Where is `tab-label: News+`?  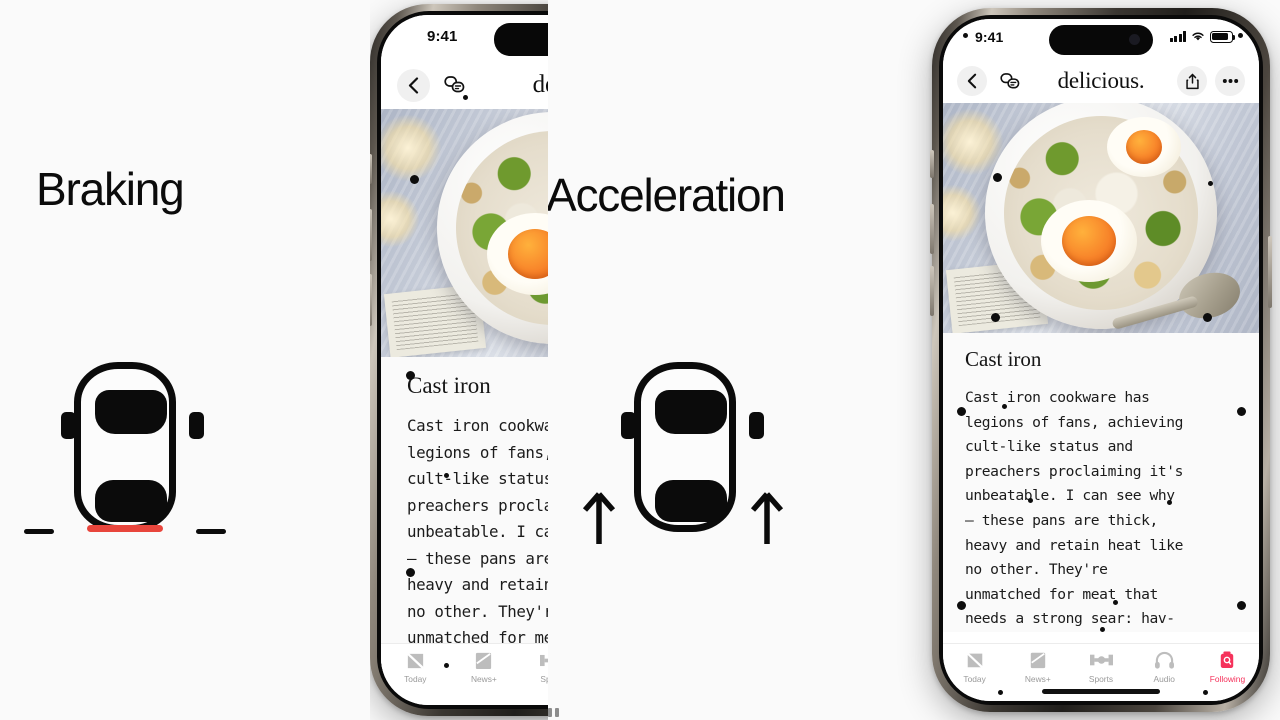
tab-label: News+ is located at coordinates (483, 679).